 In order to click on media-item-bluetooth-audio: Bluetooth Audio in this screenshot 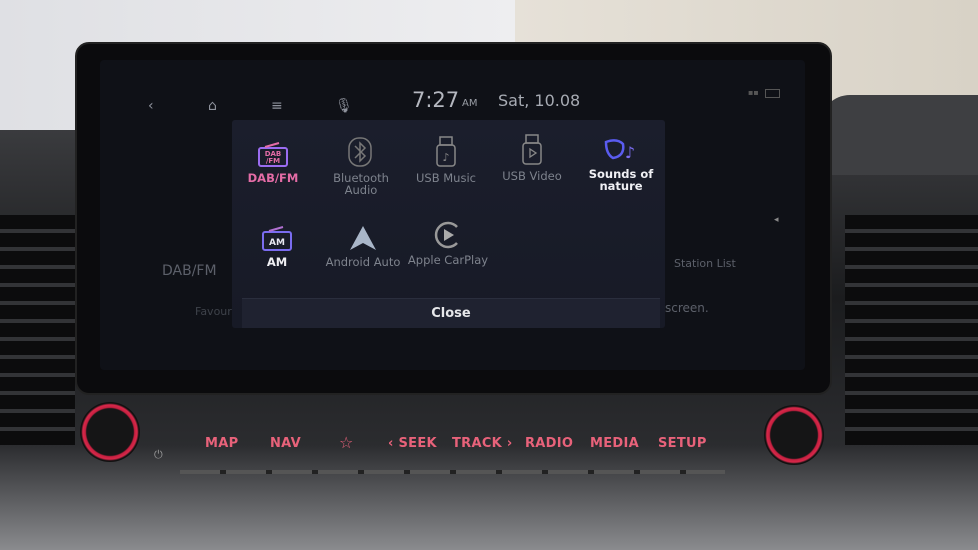, I will do `click(361, 165)`.